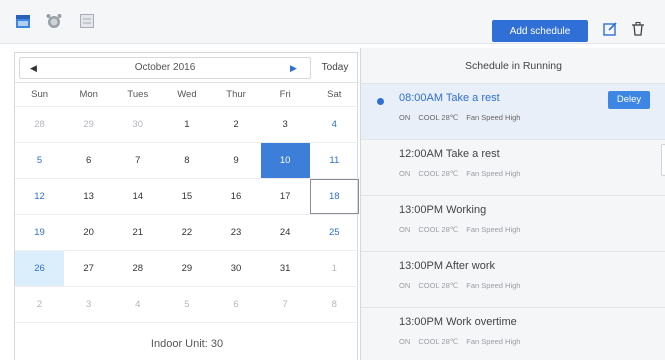  I want to click on next-month-icon: ▶, so click(295, 69).